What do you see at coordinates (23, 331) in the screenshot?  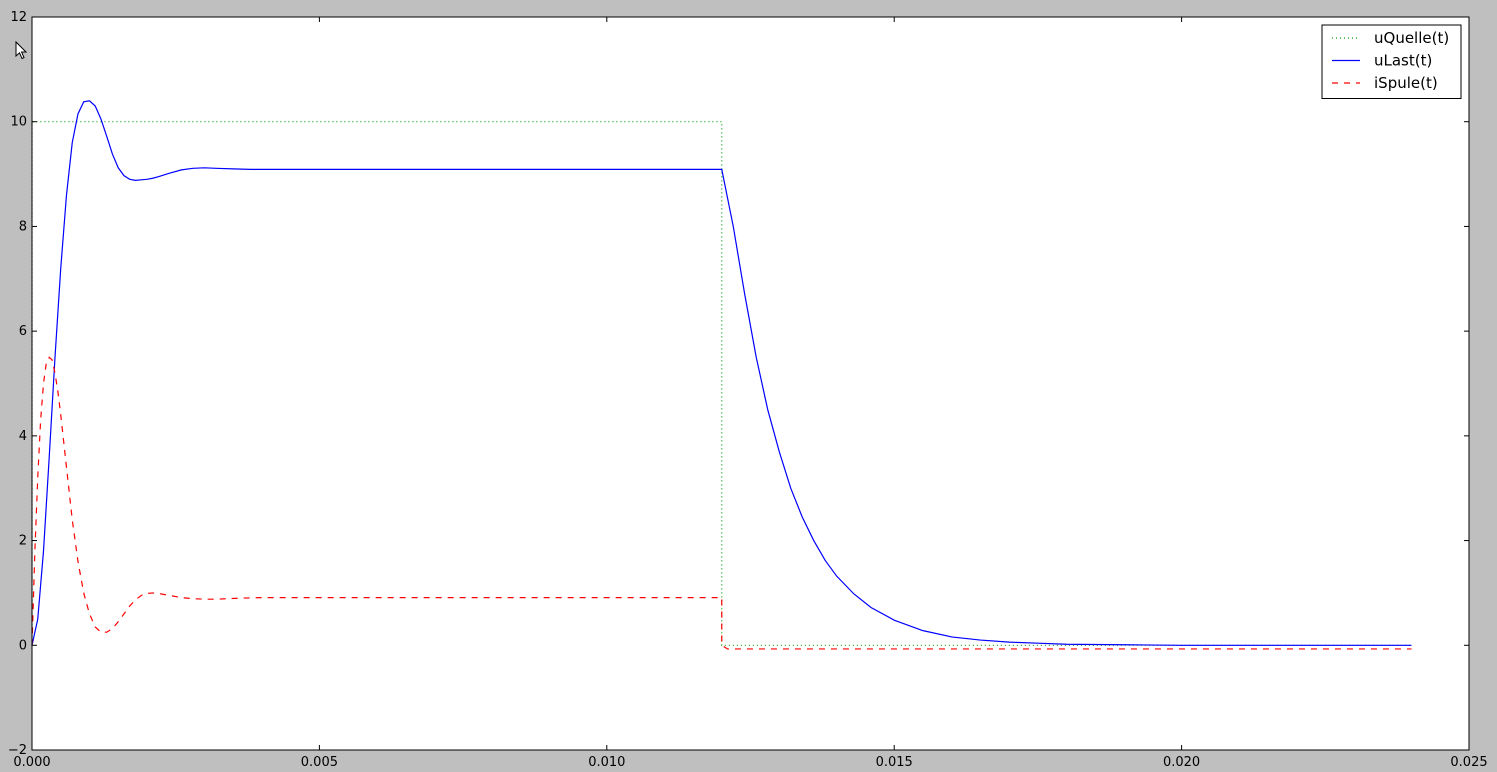 I see `y-tick-label: 6` at bounding box center [23, 331].